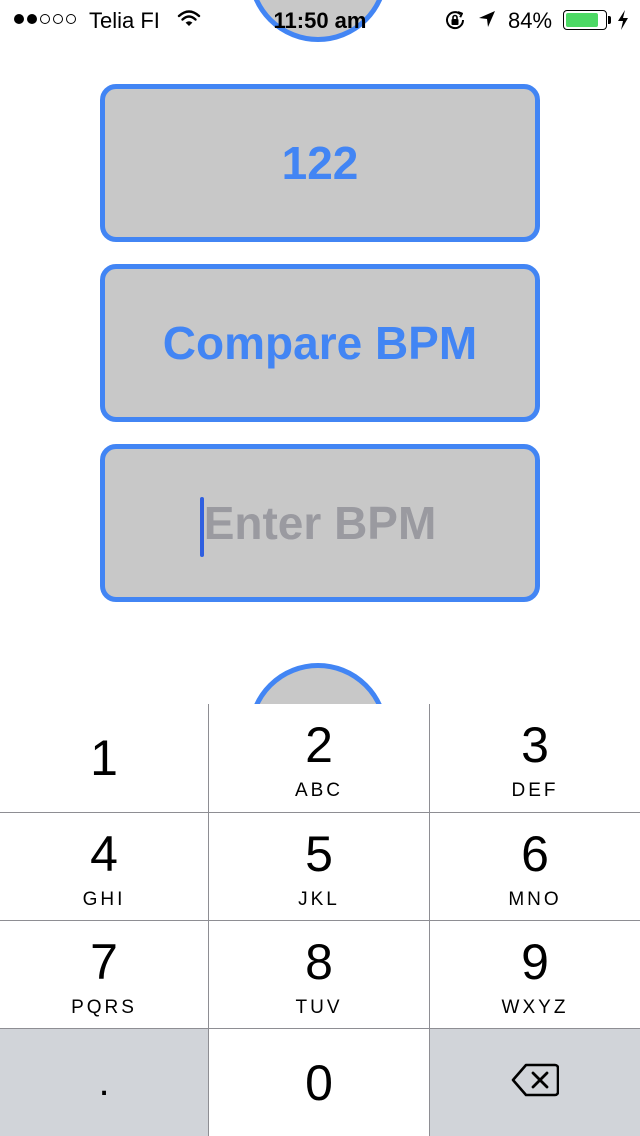  Describe the element at coordinates (455, 23) in the screenshot. I see `rotation-lock-icon` at that location.